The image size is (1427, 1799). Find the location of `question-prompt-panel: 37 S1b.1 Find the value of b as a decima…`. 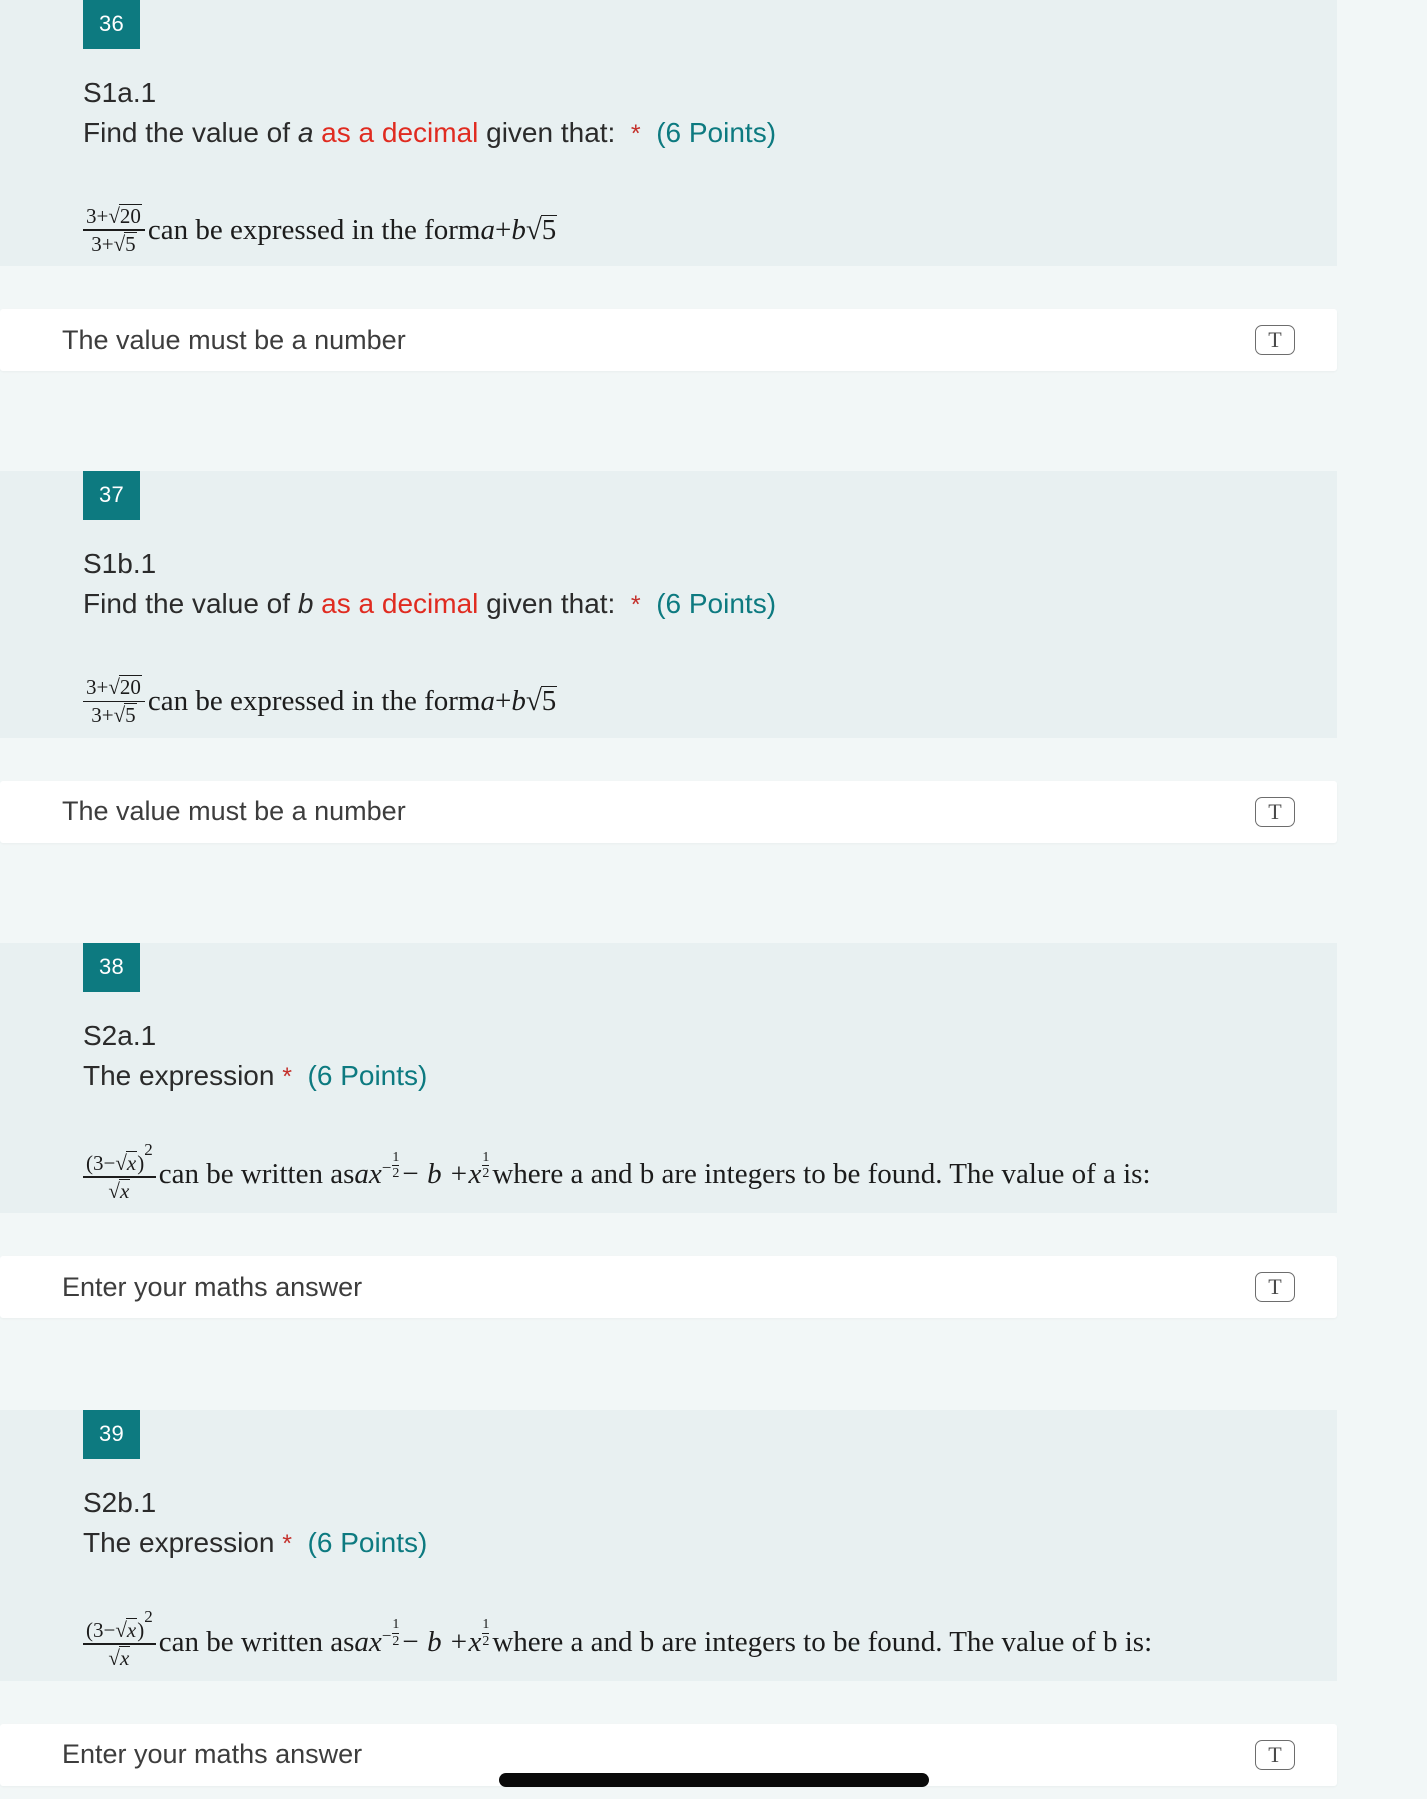

question-prompt-panel: 37 S1b.1 Find the value of b as a decima… is located at coordinates (668, 604).